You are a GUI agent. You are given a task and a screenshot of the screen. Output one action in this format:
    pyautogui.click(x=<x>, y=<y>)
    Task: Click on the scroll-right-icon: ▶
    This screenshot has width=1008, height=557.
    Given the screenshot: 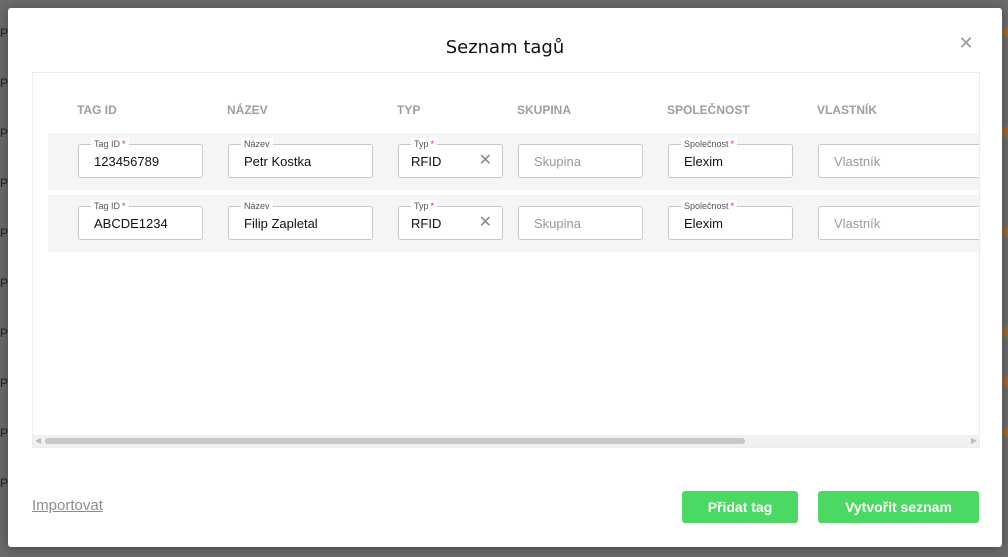 What is the action you would take?
    pyautogui.click(x=974, y=440)
    